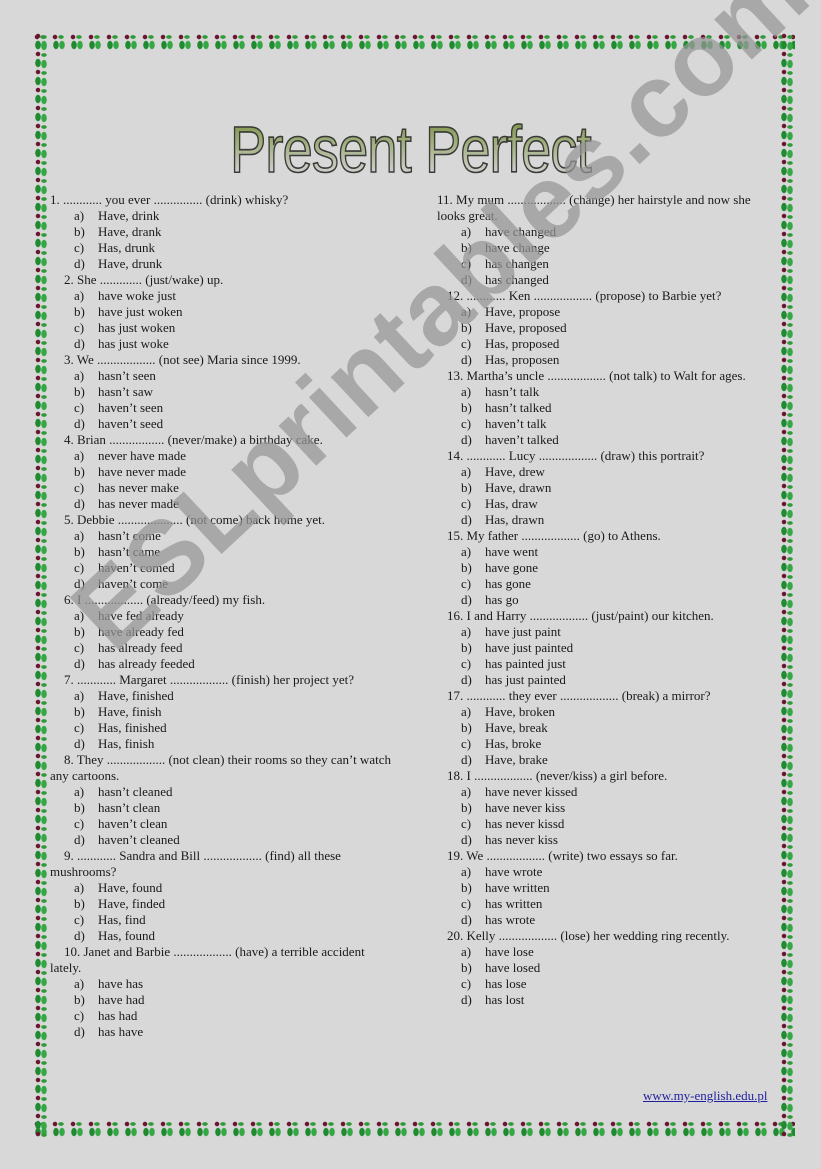 The image size is (821, 1169). What do you see at coordinates (514, 871) in the screenshot?
I see `option-text: have wrote` at bounding box center [514, 871].